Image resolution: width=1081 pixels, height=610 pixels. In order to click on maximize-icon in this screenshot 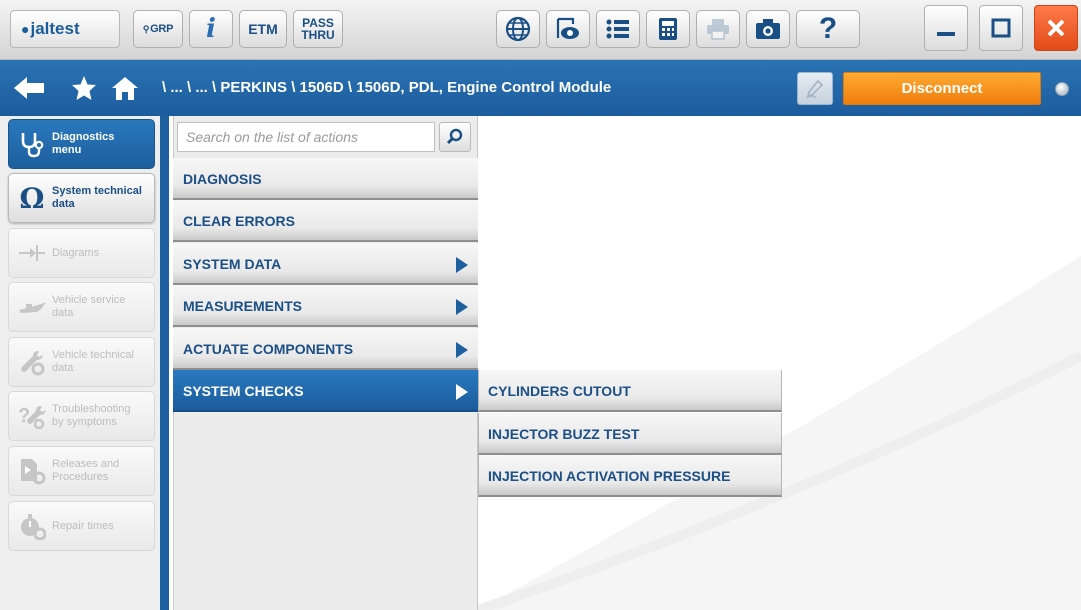, I will do `click(1001, 28)`.